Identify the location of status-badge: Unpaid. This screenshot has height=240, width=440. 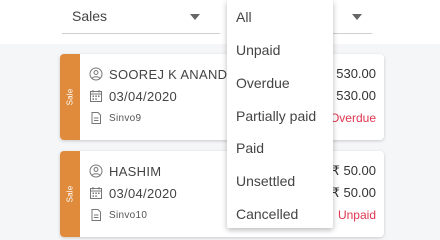
(356, 215).